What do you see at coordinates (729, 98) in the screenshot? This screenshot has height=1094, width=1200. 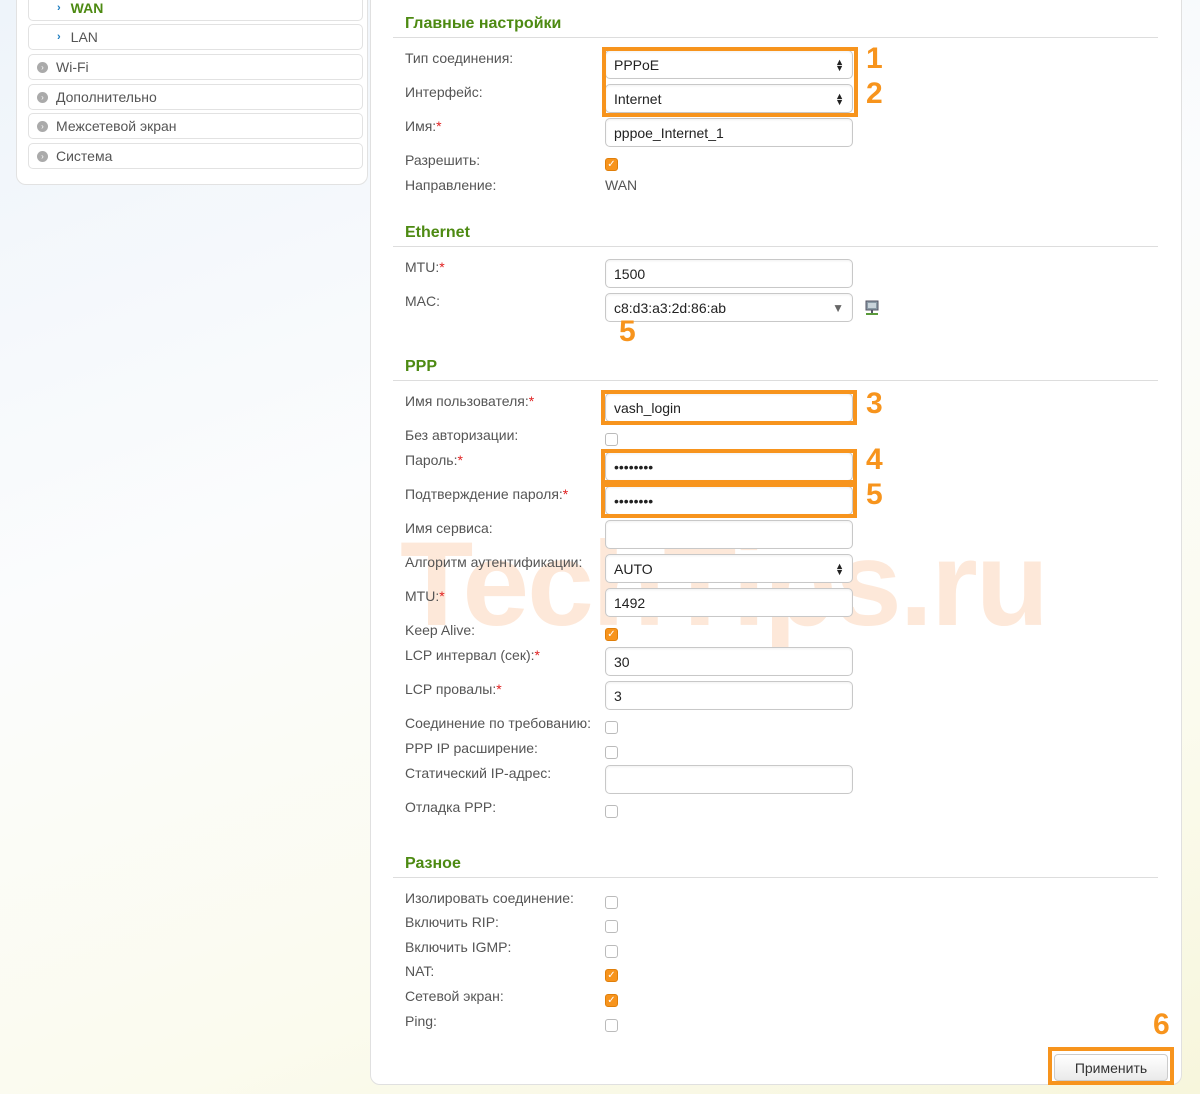 I see `select-dropdown: Internet ▲ ▼` at bounding box center [729, 98].